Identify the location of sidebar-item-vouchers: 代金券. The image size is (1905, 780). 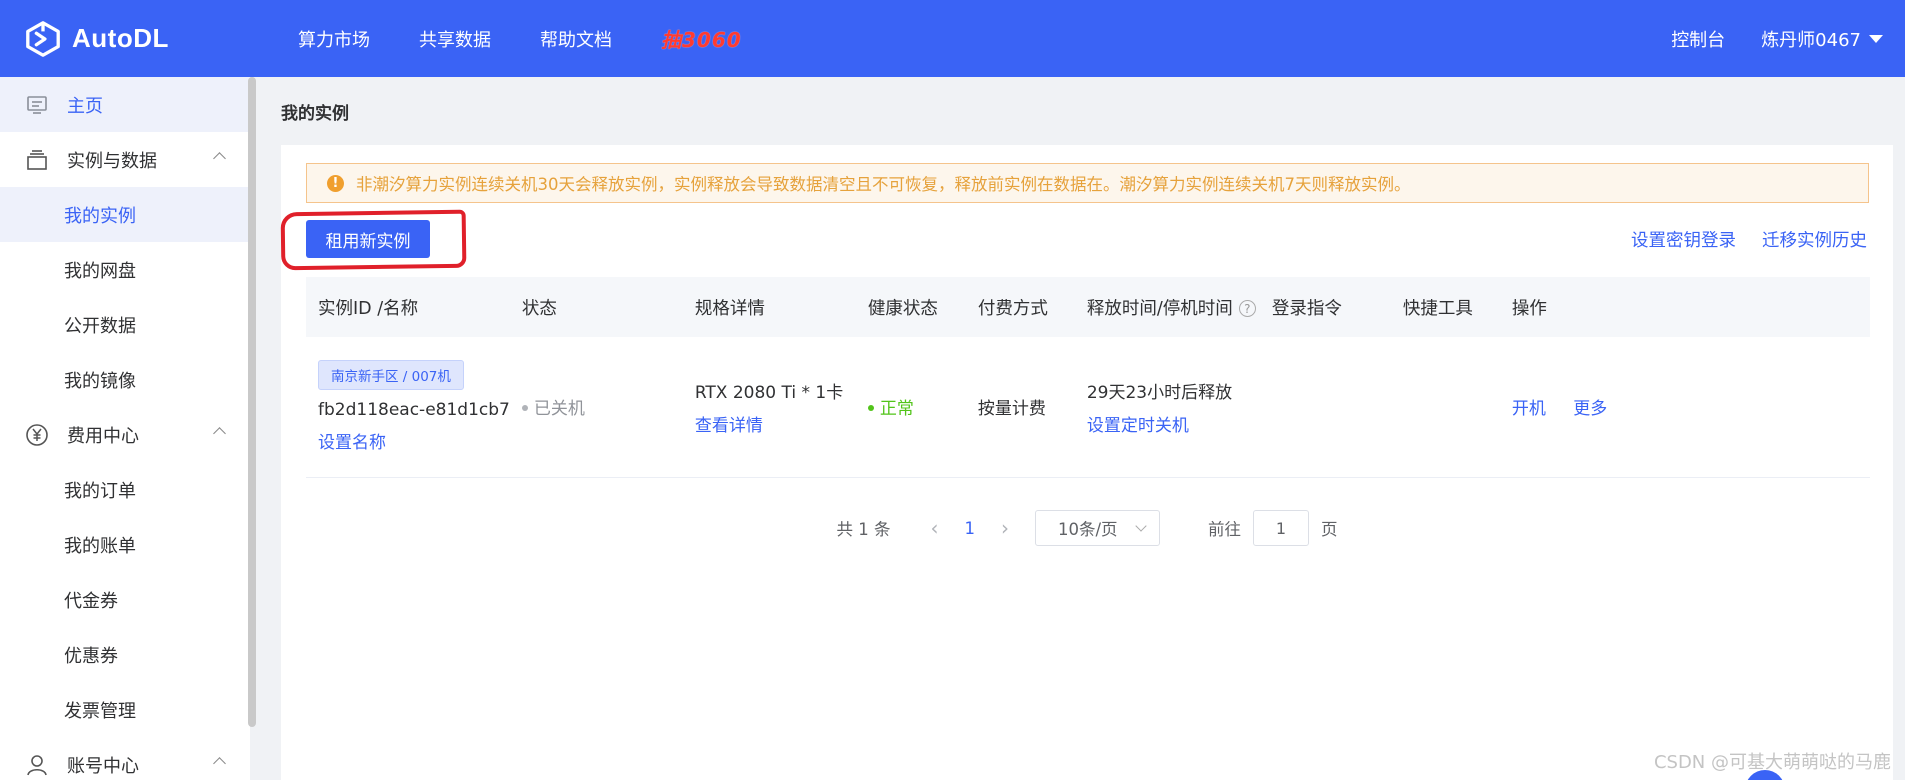
(125, 599).